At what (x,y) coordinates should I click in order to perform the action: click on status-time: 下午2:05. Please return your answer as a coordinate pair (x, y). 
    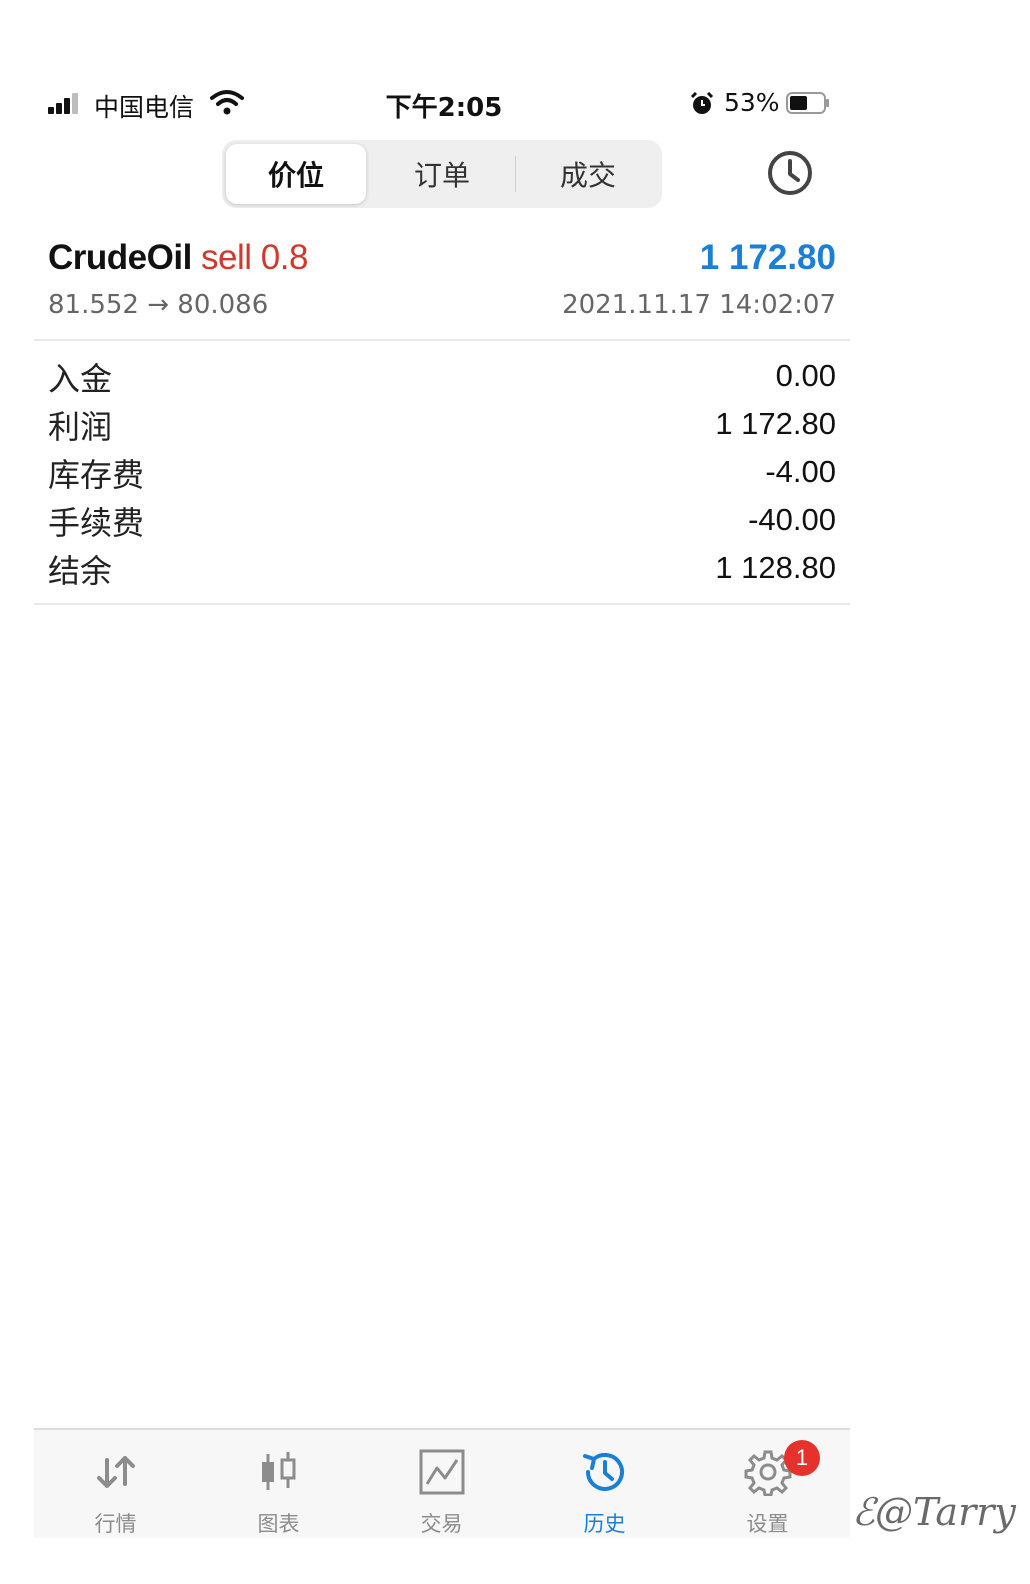
    Looking at the image, I should click on (444, 108).